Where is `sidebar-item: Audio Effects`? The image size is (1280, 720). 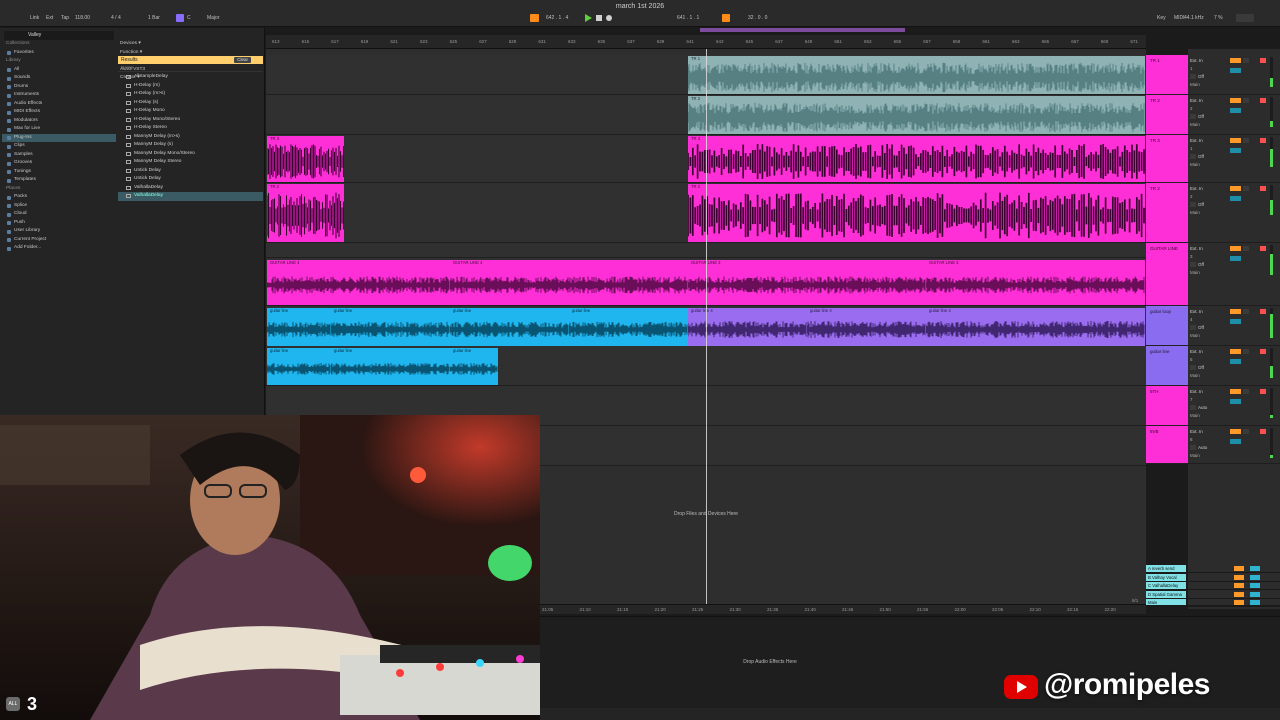
sidebar-item: Audio Effects is located at coordinates (59, 104).